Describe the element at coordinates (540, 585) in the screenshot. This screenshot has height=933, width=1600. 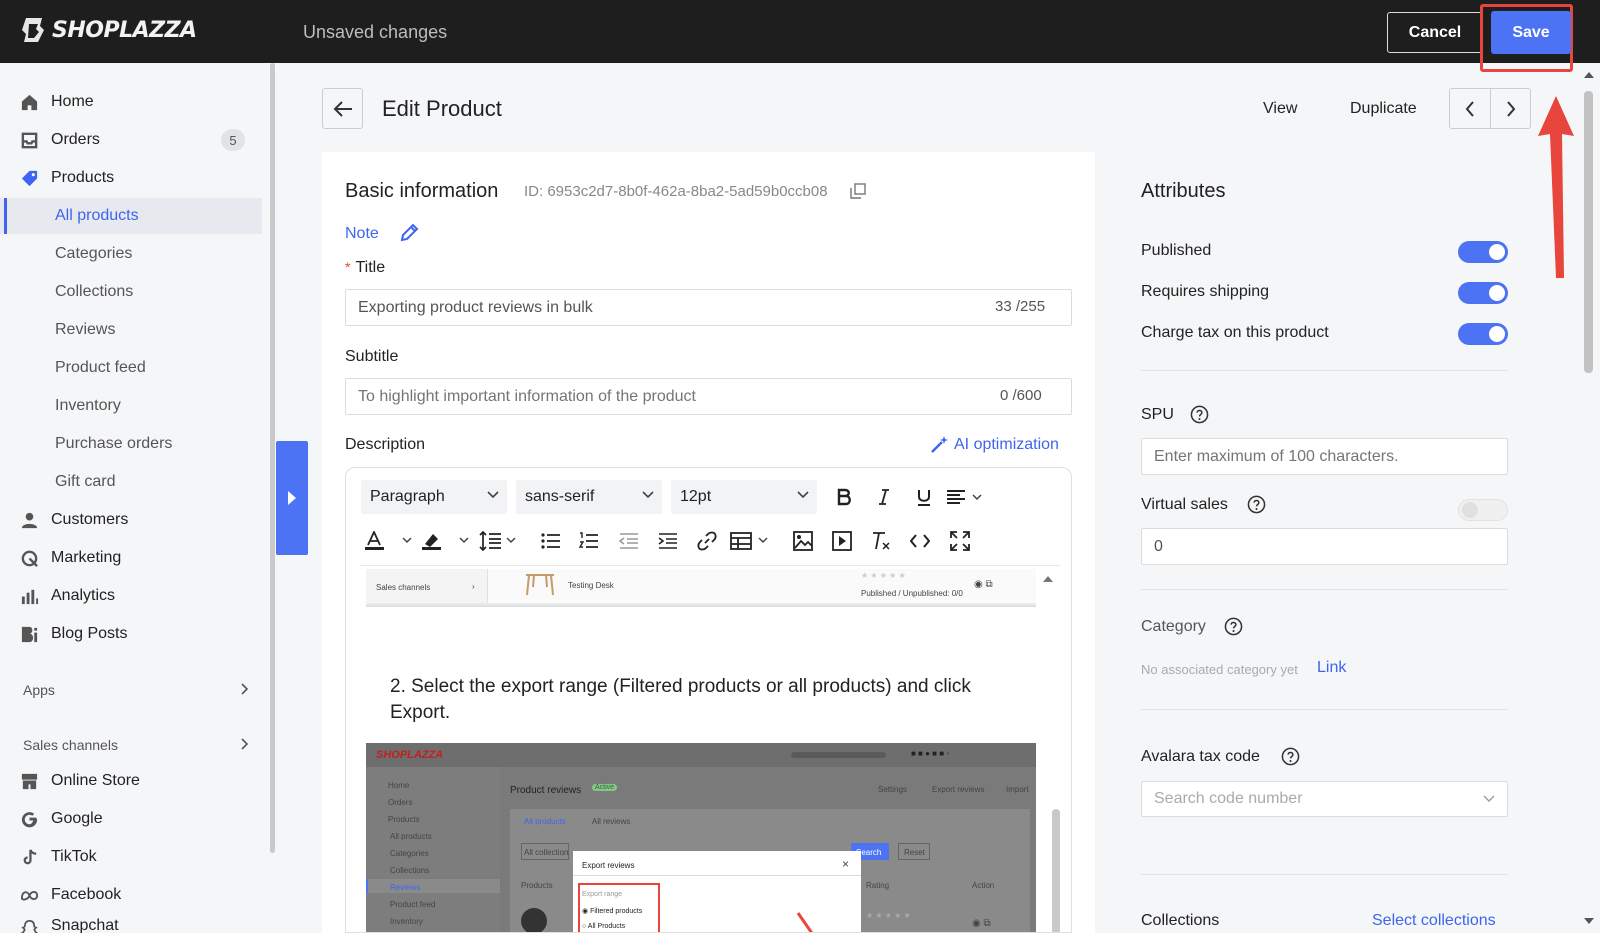
I see `desk-thumbnail-icon` at that location.